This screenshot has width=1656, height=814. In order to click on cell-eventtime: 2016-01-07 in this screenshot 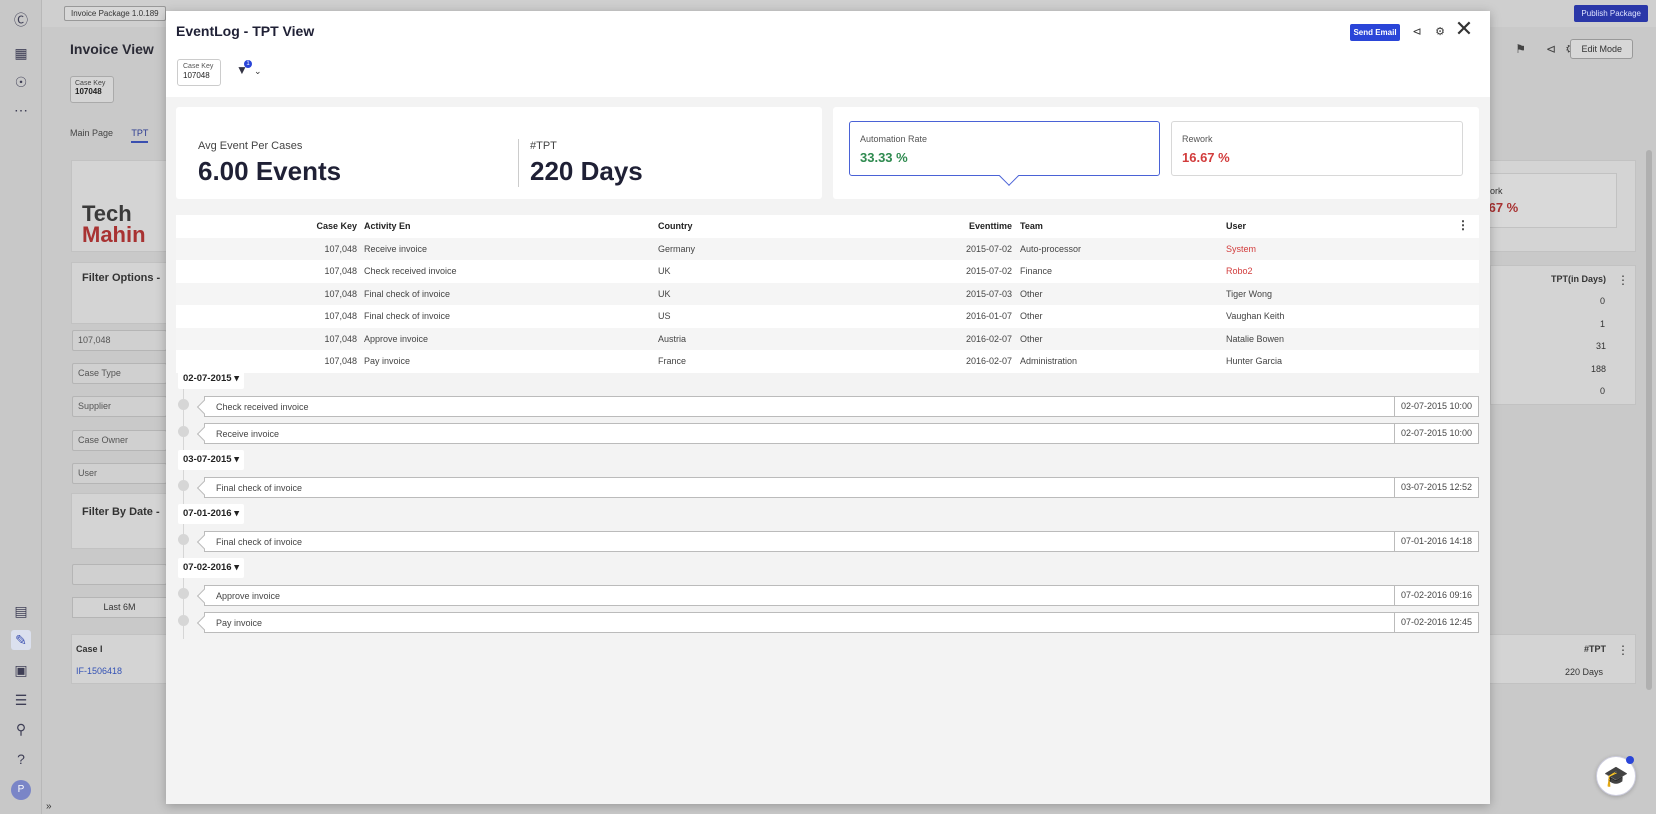, I will do `click(988, 316)`.